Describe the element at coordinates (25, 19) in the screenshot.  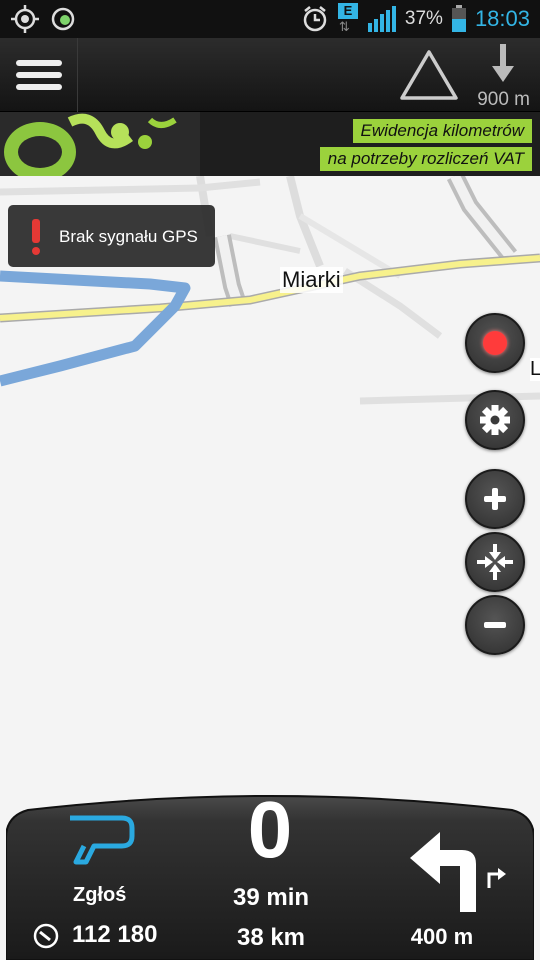
I see `gps-icon` at that location.